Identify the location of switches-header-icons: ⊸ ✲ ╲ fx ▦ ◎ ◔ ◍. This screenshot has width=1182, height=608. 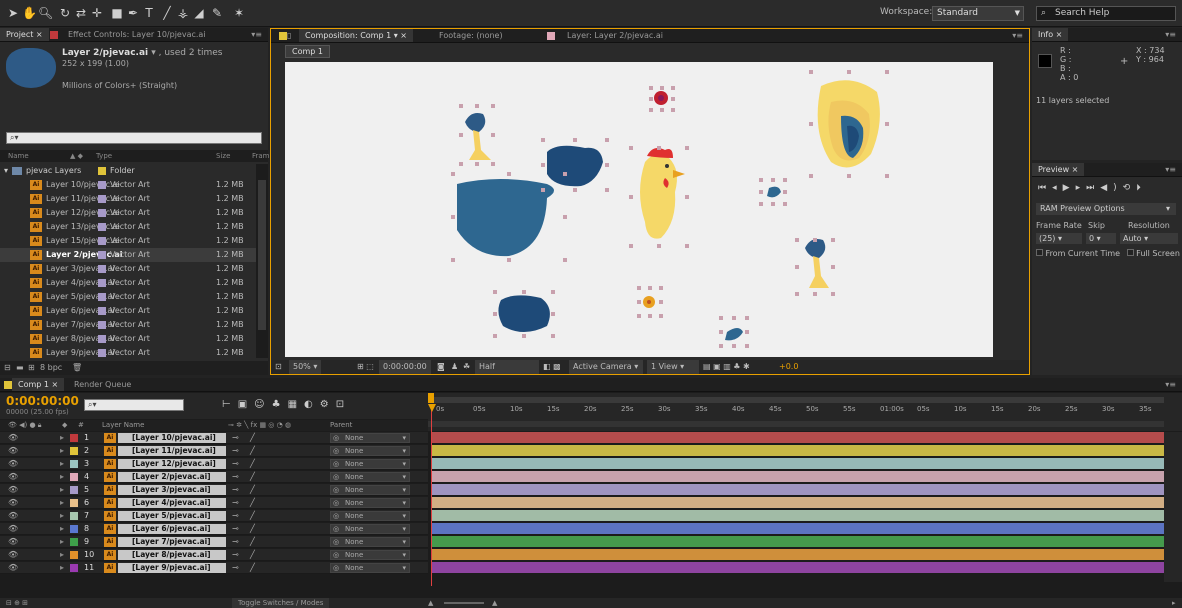
(259, 425).